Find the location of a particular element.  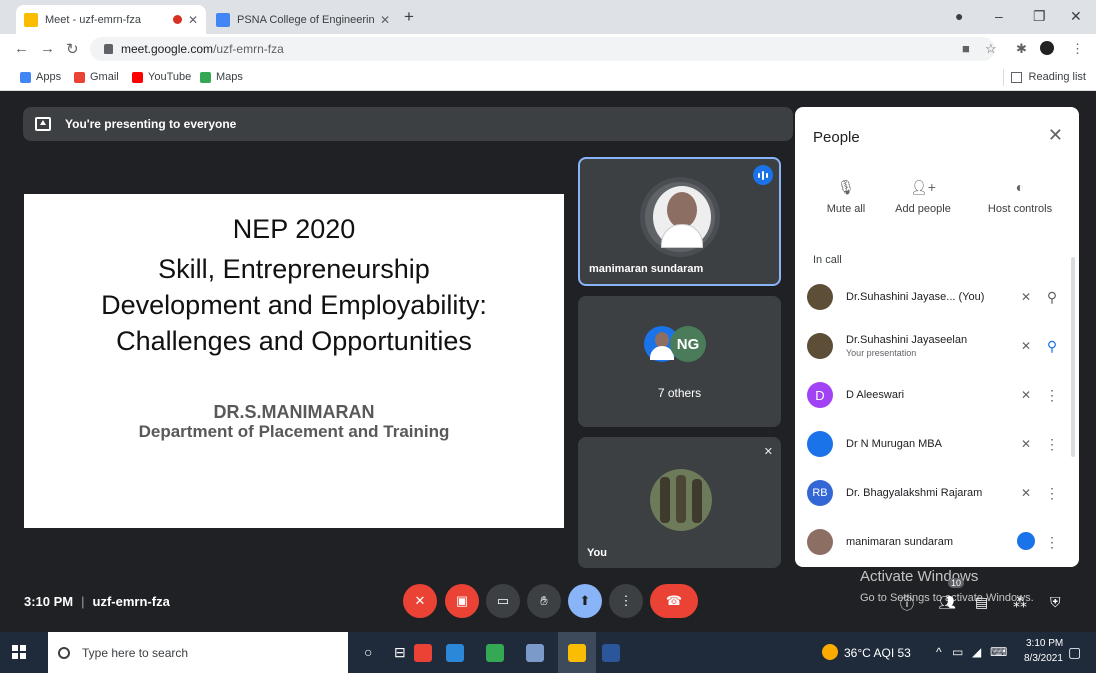

speaker-tile: manimaran sundaram is located at coordinates (679, 221).